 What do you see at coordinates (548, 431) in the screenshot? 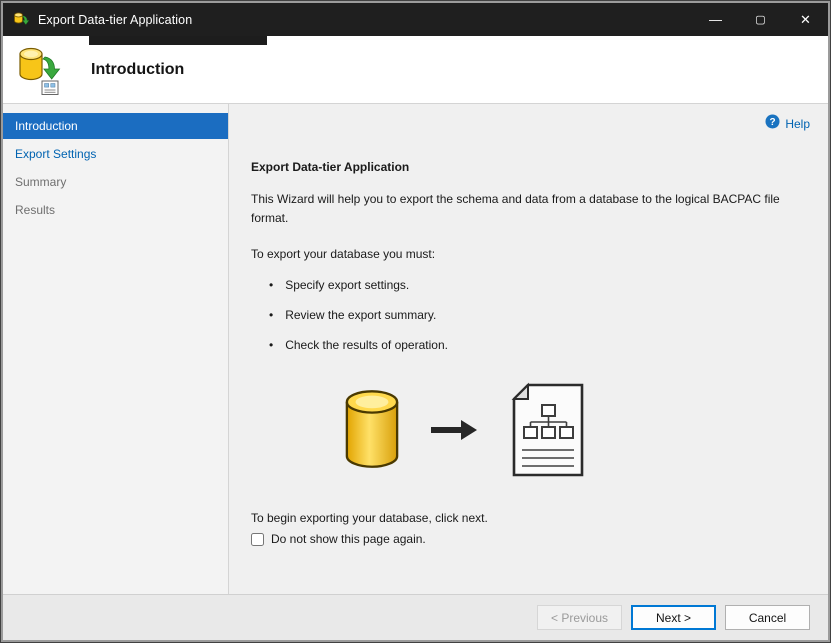
I see `bacpac-schema-file-icon` at bounding box center [548, 431].